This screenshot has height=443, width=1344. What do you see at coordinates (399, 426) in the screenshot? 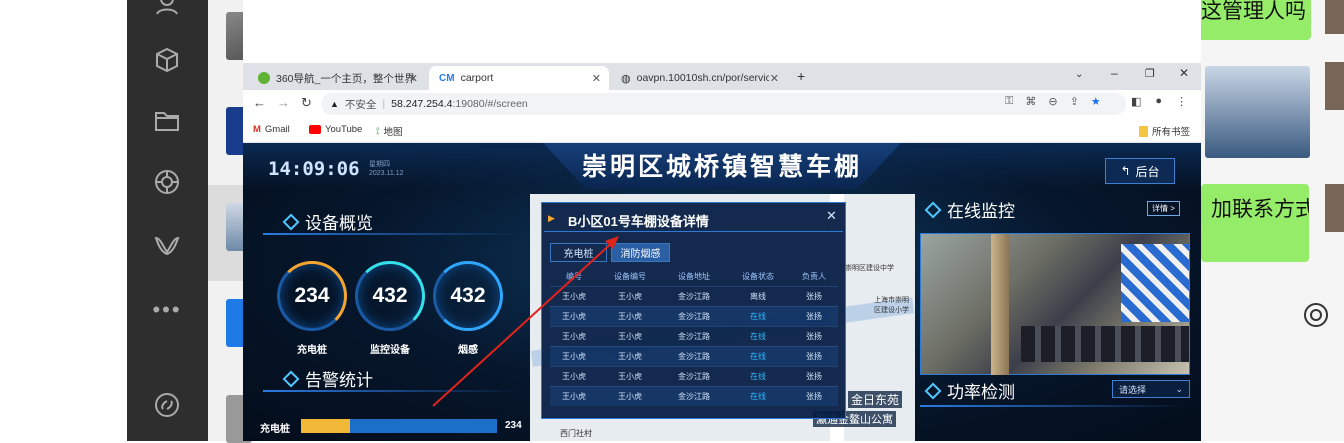
I see `alarm-bar` at bounding box center [399, 426].